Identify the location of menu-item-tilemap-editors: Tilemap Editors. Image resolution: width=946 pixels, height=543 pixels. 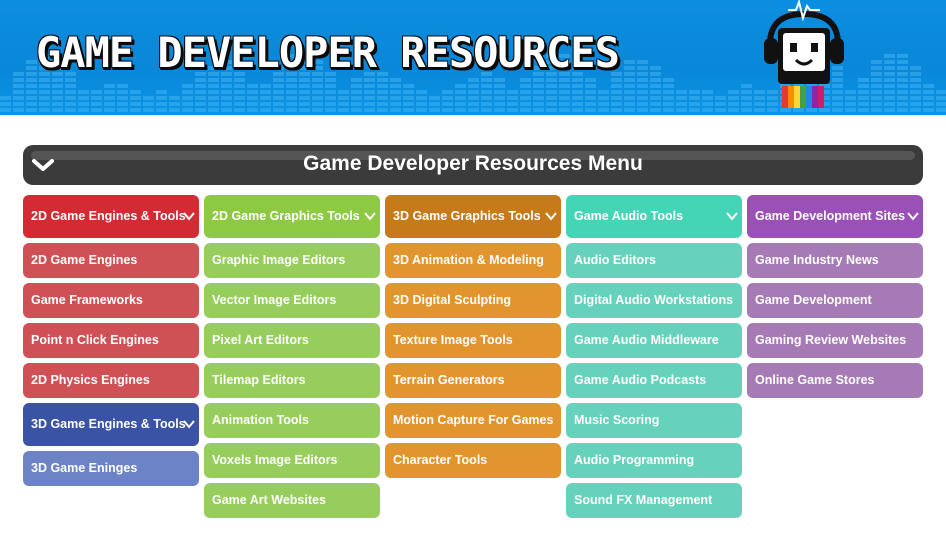
(292, 380).